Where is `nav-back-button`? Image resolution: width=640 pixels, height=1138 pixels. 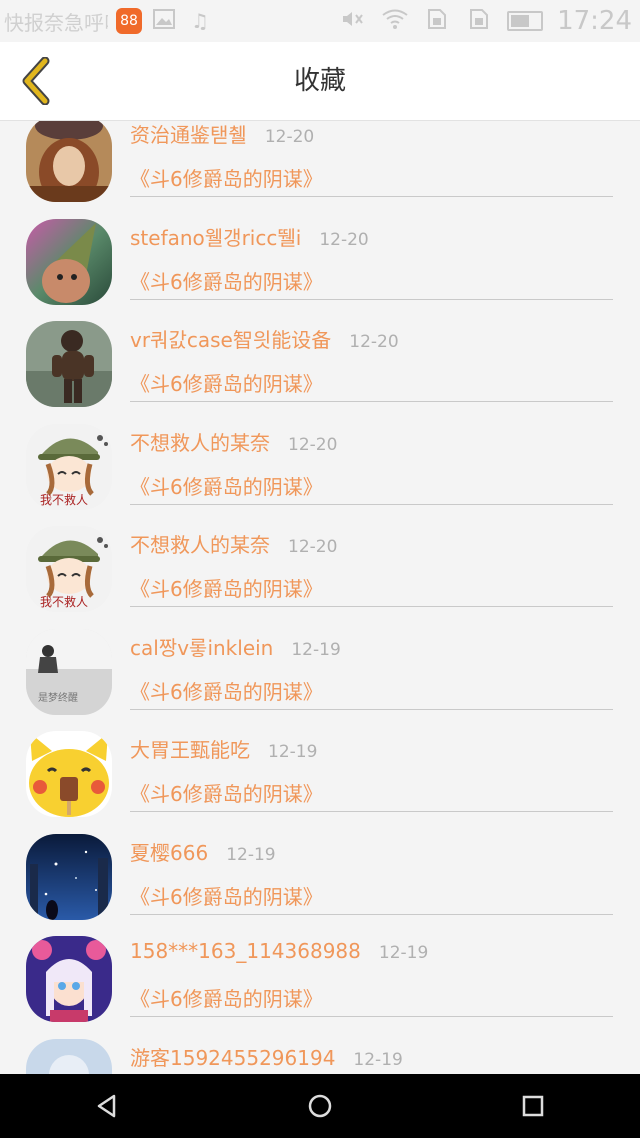 nav-back-button is located at coordinates (107, 1106).